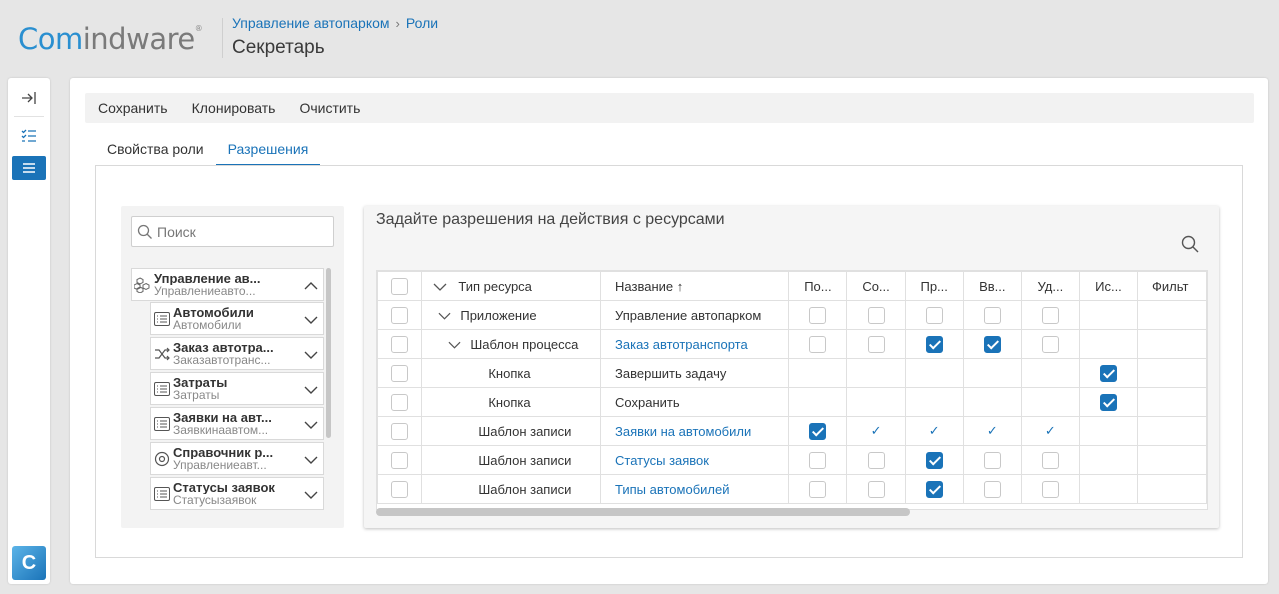 The height and width of the screenshot is (594, 1279). I want to click on table-row: Шаблон записи Статусы заявок, so click(792, 460).